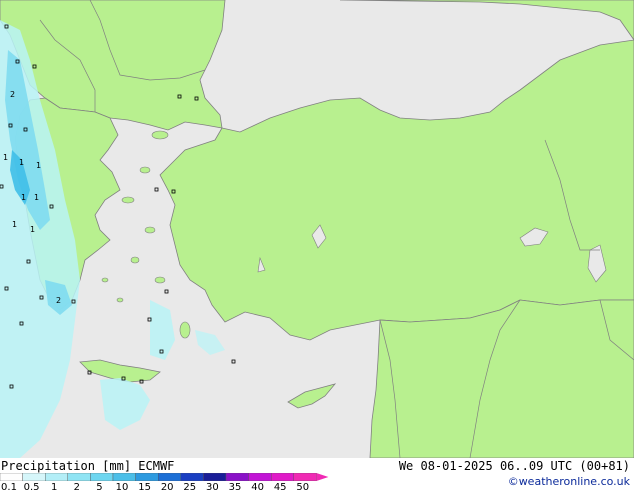 The width and height of the screenshot is (634, 493). Describe the element at coordinates (501, 379) in the screenshot. I see `land-levant` at that location.